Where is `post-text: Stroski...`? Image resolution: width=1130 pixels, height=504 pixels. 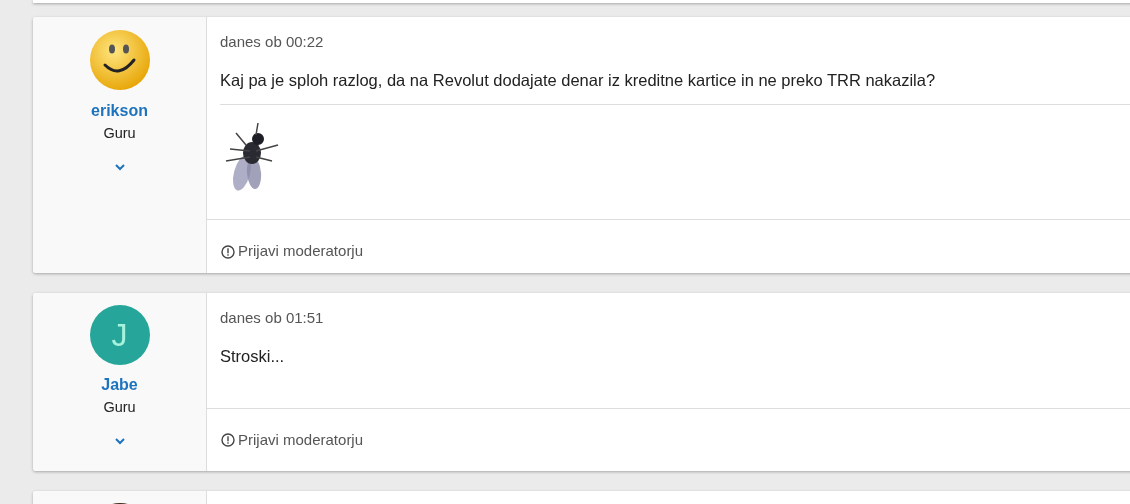 post-text: Stroski... is located at coordinates (253, 356).